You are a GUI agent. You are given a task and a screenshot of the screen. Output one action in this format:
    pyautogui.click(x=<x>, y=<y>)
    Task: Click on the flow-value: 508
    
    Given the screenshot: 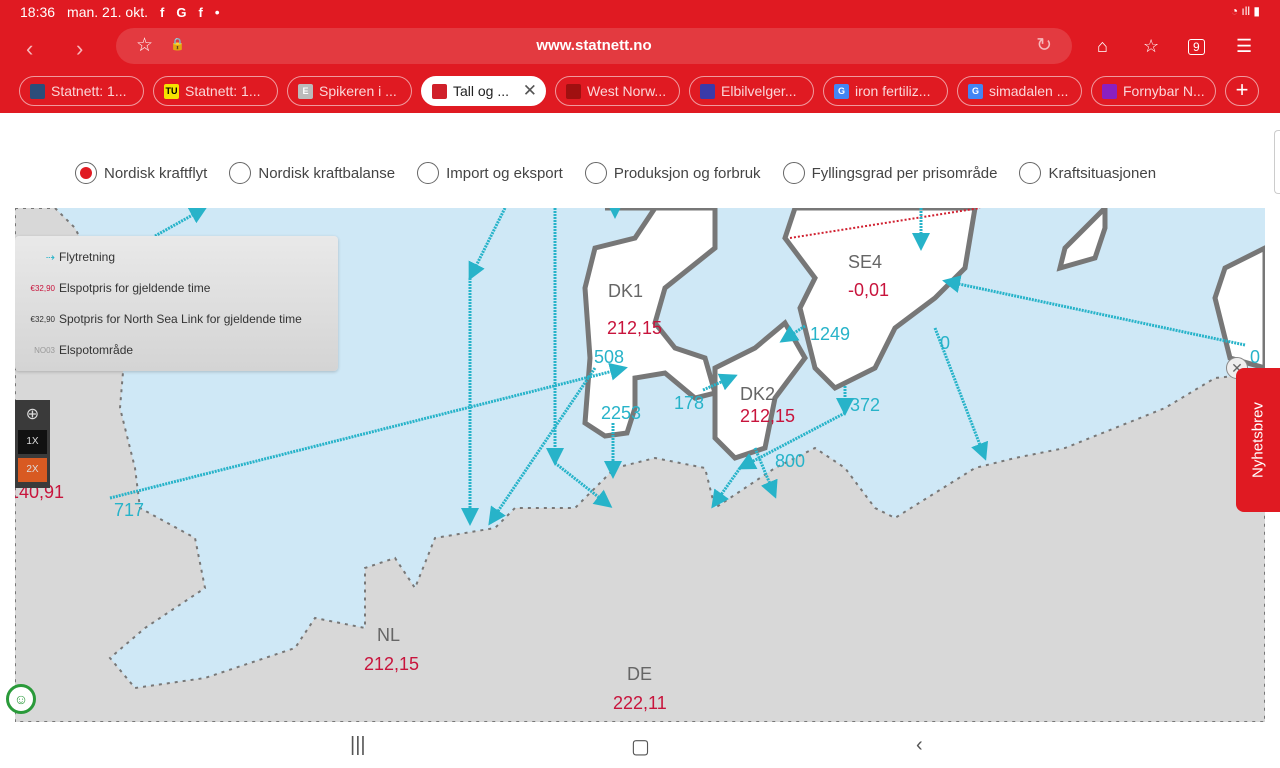 What is the action you would take?
    pyautogui.click(x=609, y=357)
    